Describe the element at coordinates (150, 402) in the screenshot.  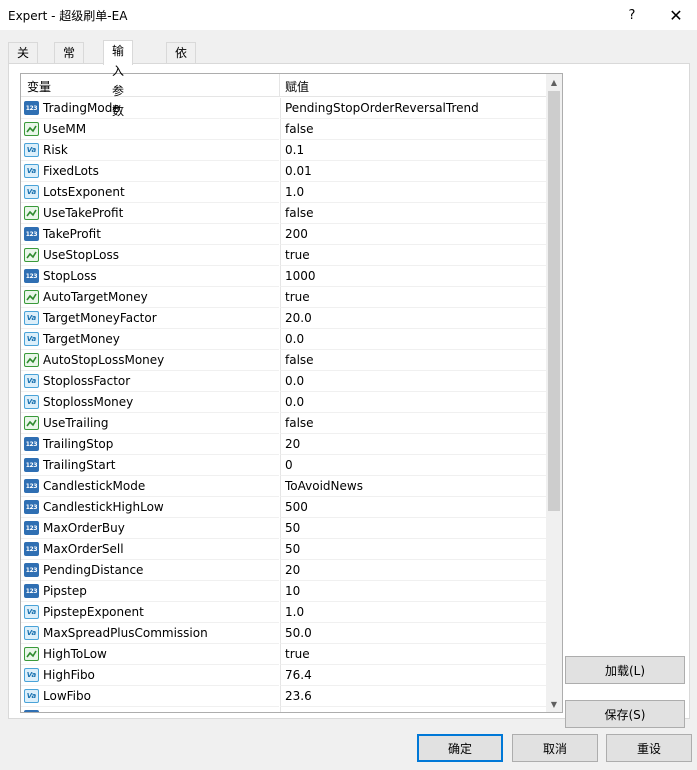
I see `variable-cell: Va StoplossMoney` at that location.